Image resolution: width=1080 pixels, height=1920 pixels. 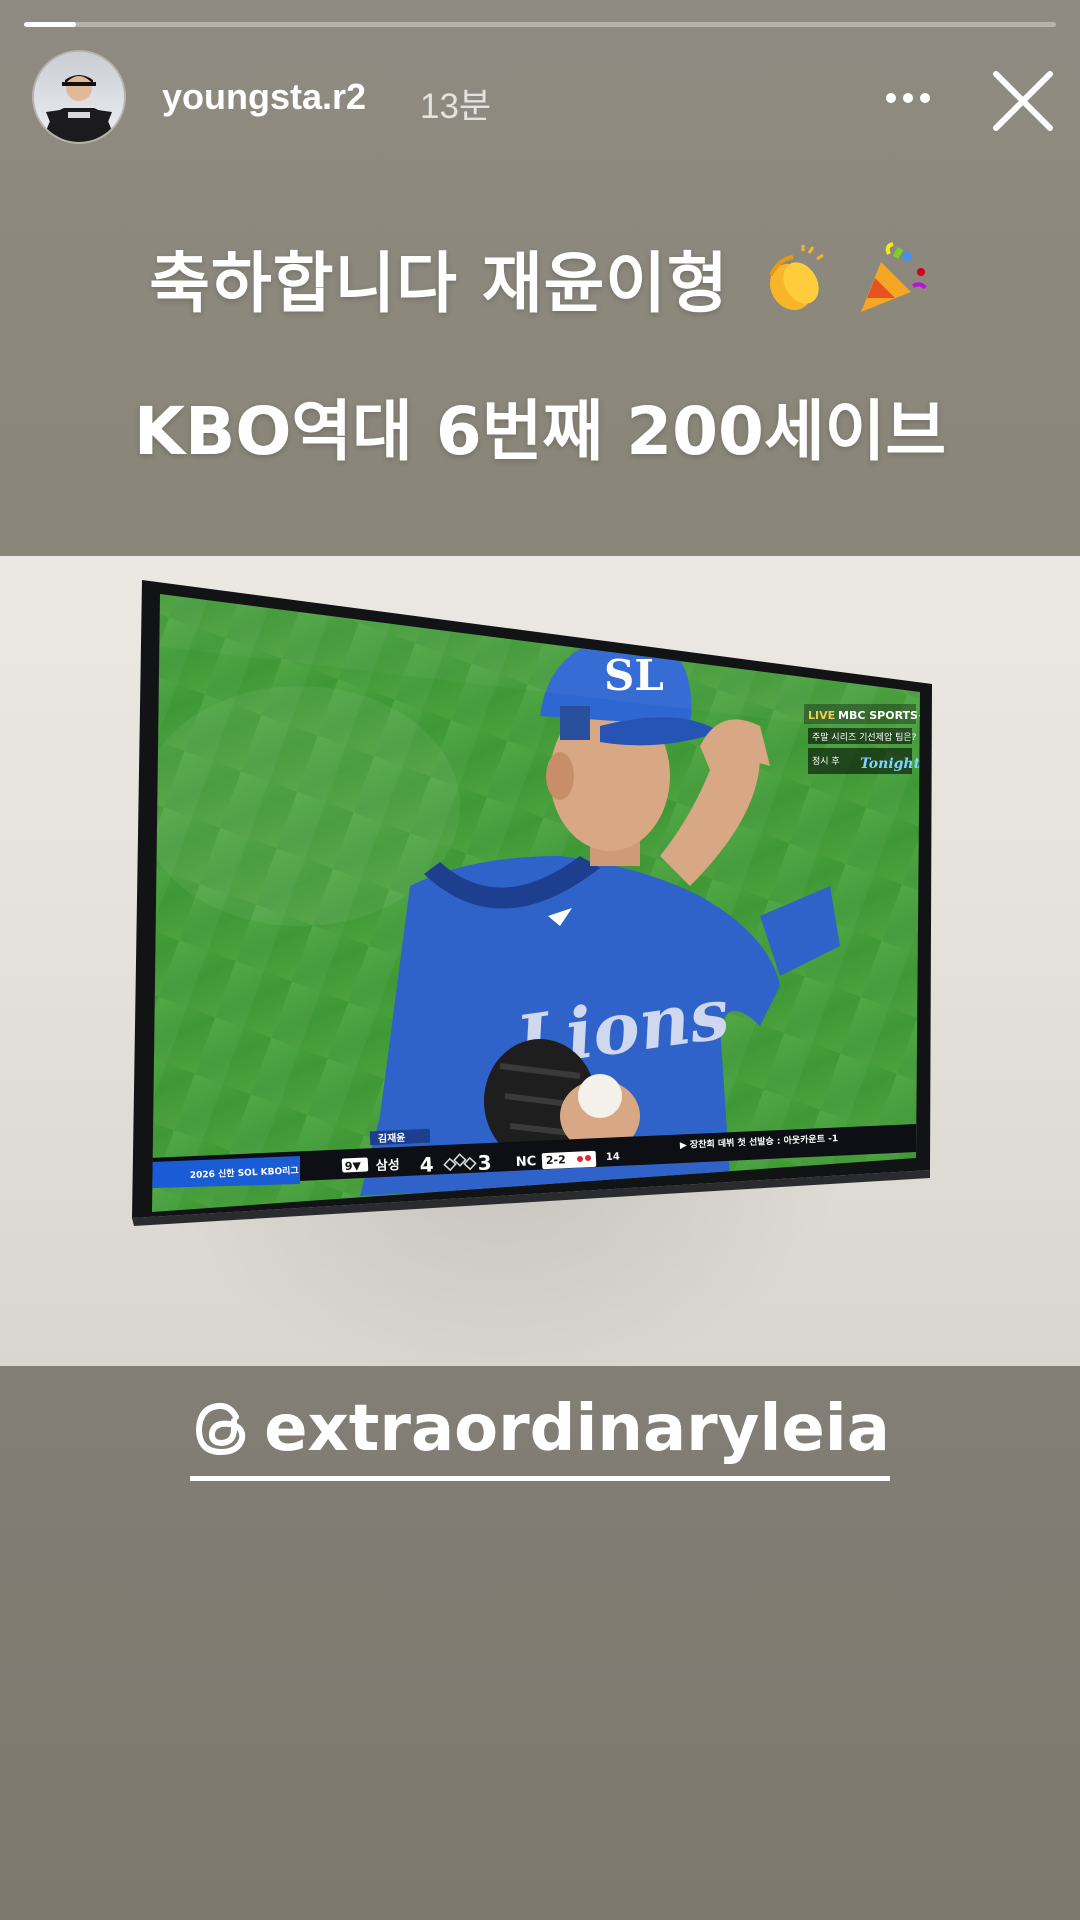 I want to click on avatar-photo, so click(x=79, y=97).